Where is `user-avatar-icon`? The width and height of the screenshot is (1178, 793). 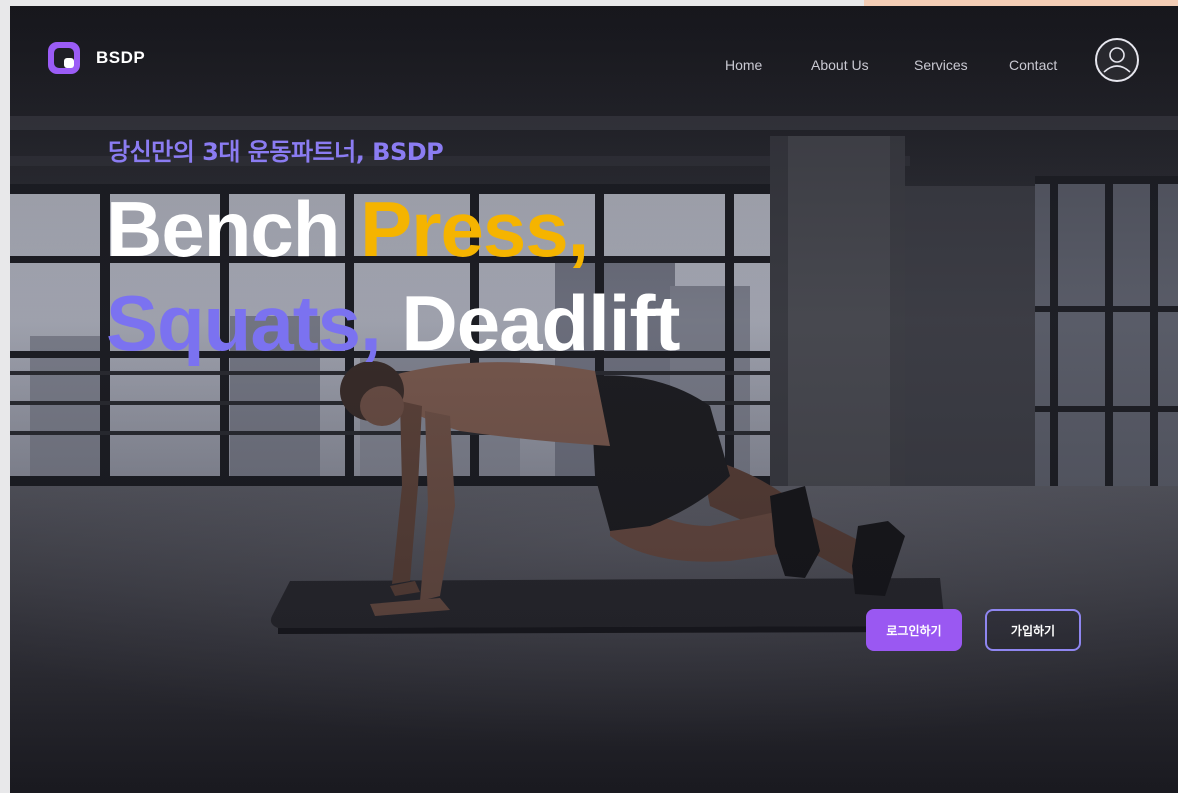
user-avatar-icon is located at coordinates (1117, 60).